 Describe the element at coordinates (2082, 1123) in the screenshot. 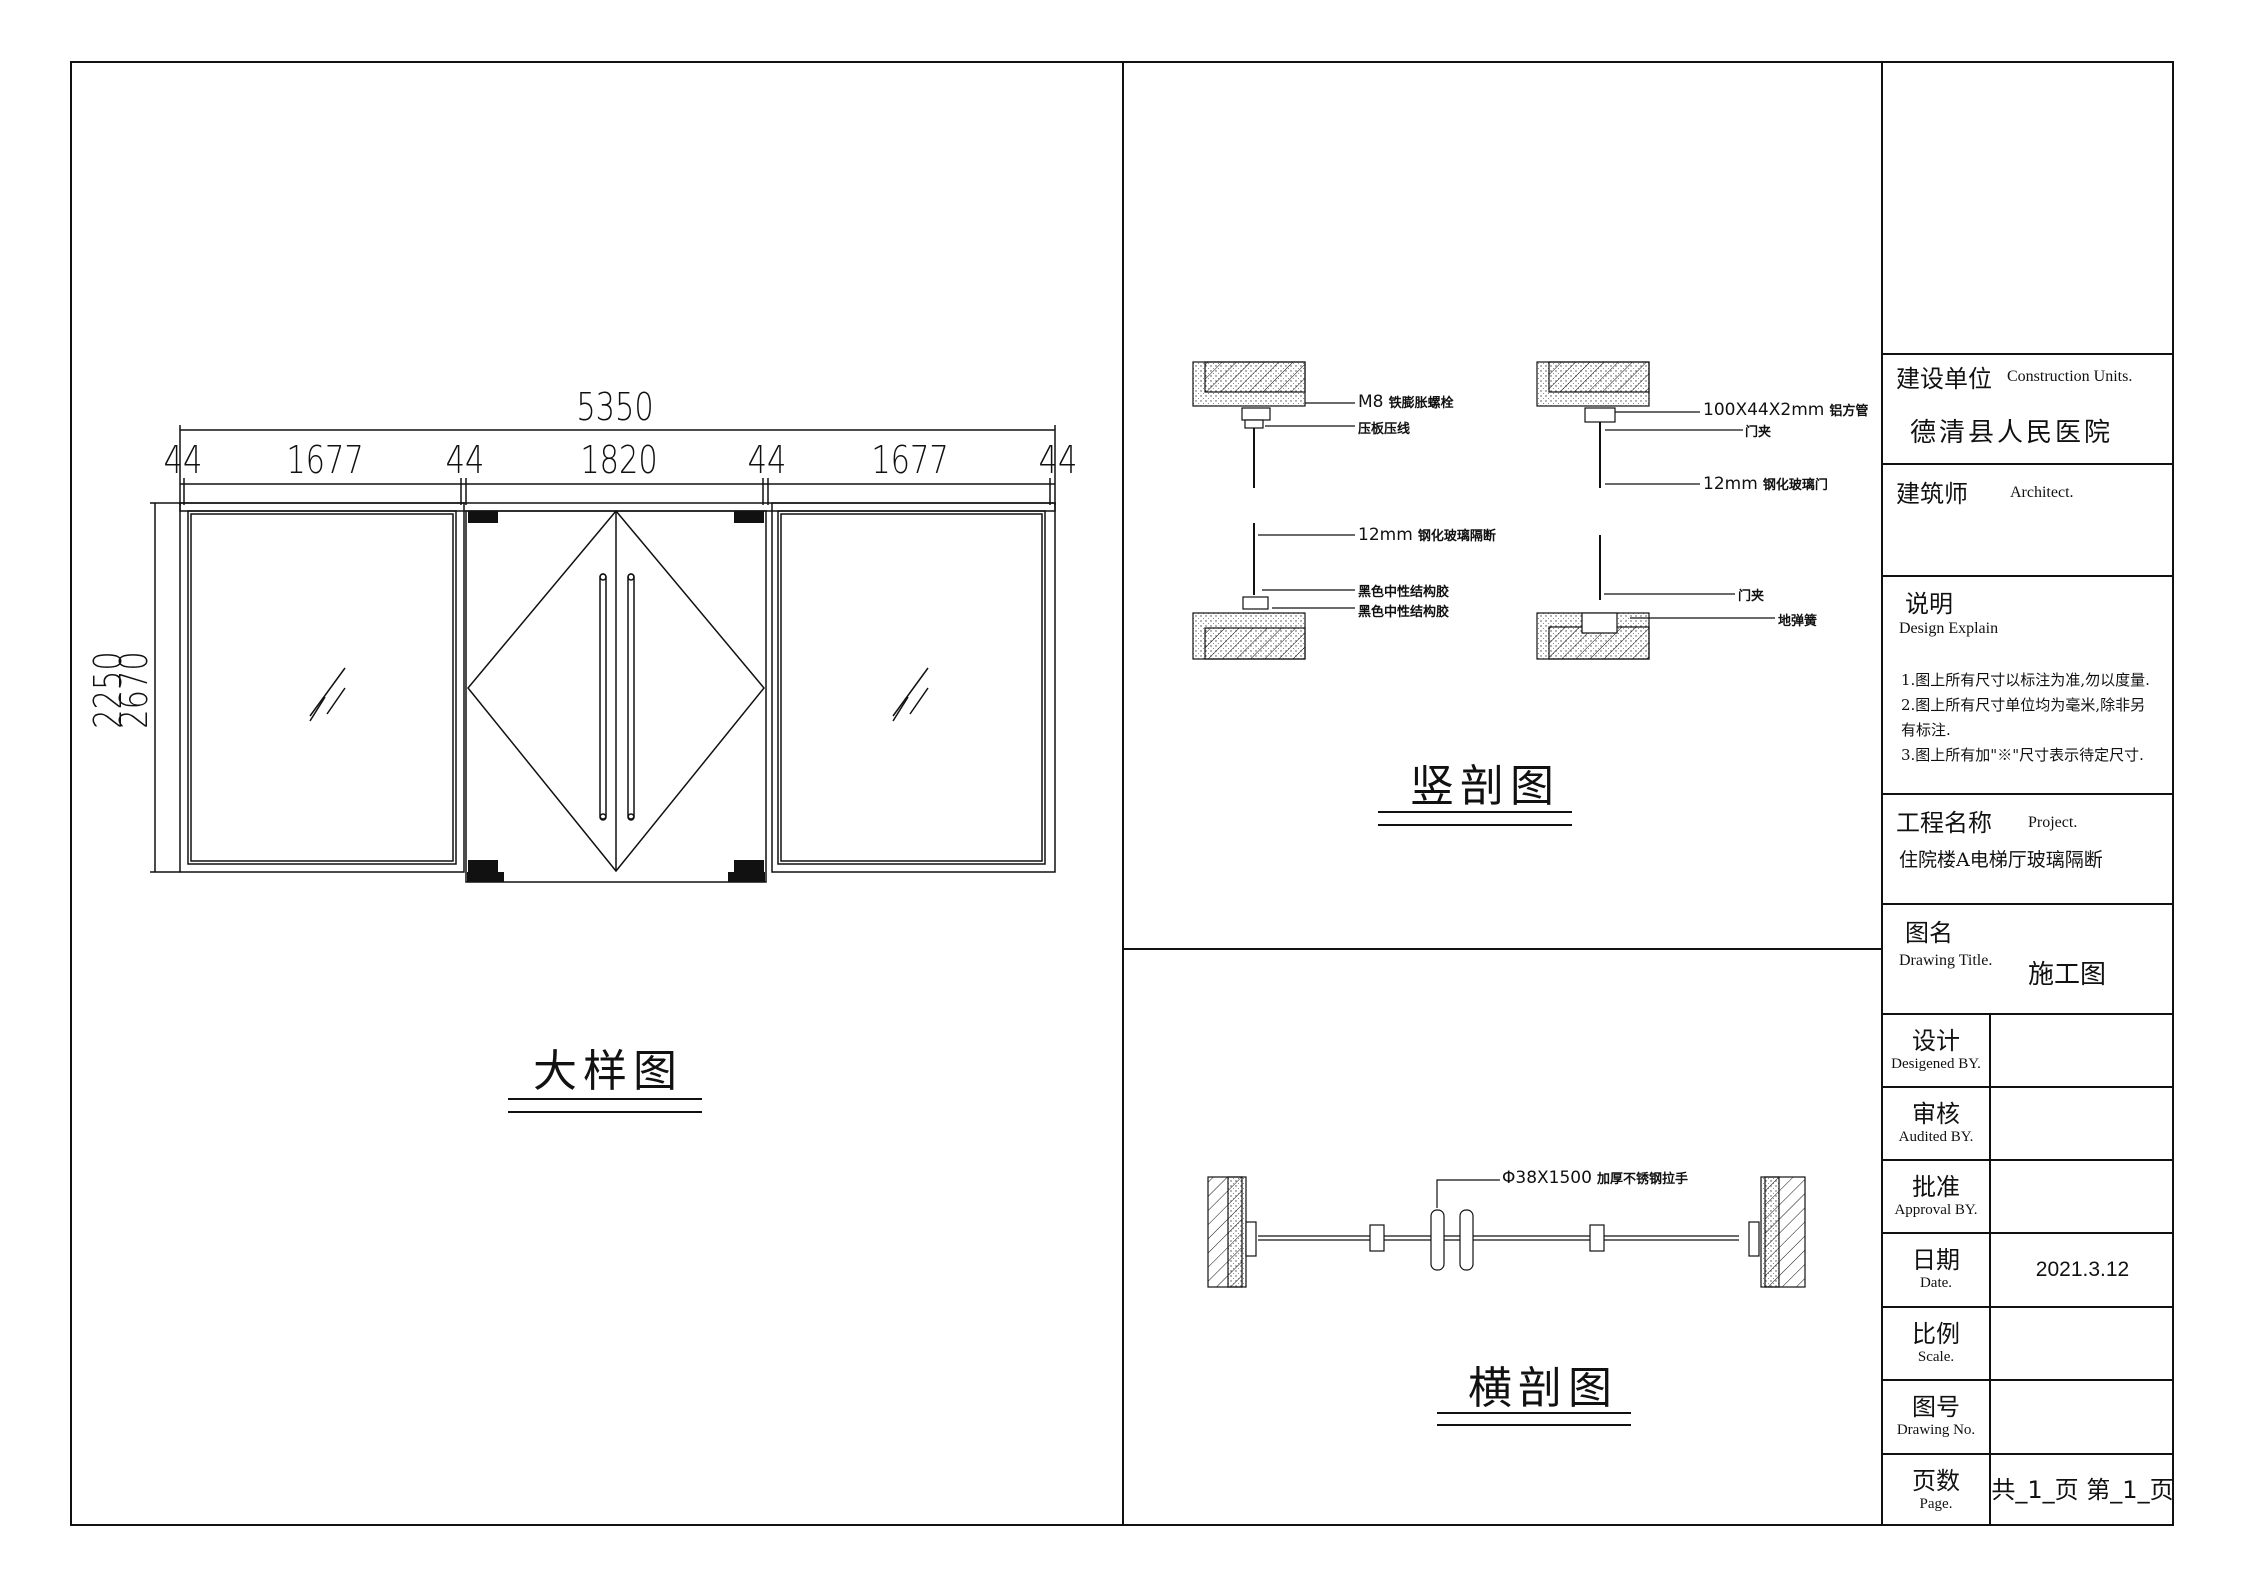

I see `value-audited-by` at that location.